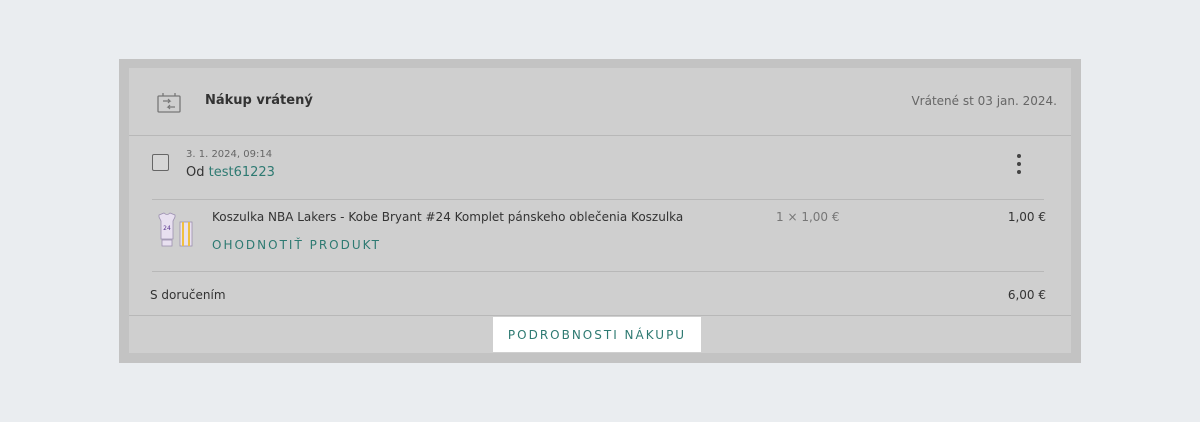 This screenshot has height=422, width=1200. Describe the element at coordinates (808, 217) in the screenshot. I see `product-quantity-price: 1 × 1,00 €` at that location.